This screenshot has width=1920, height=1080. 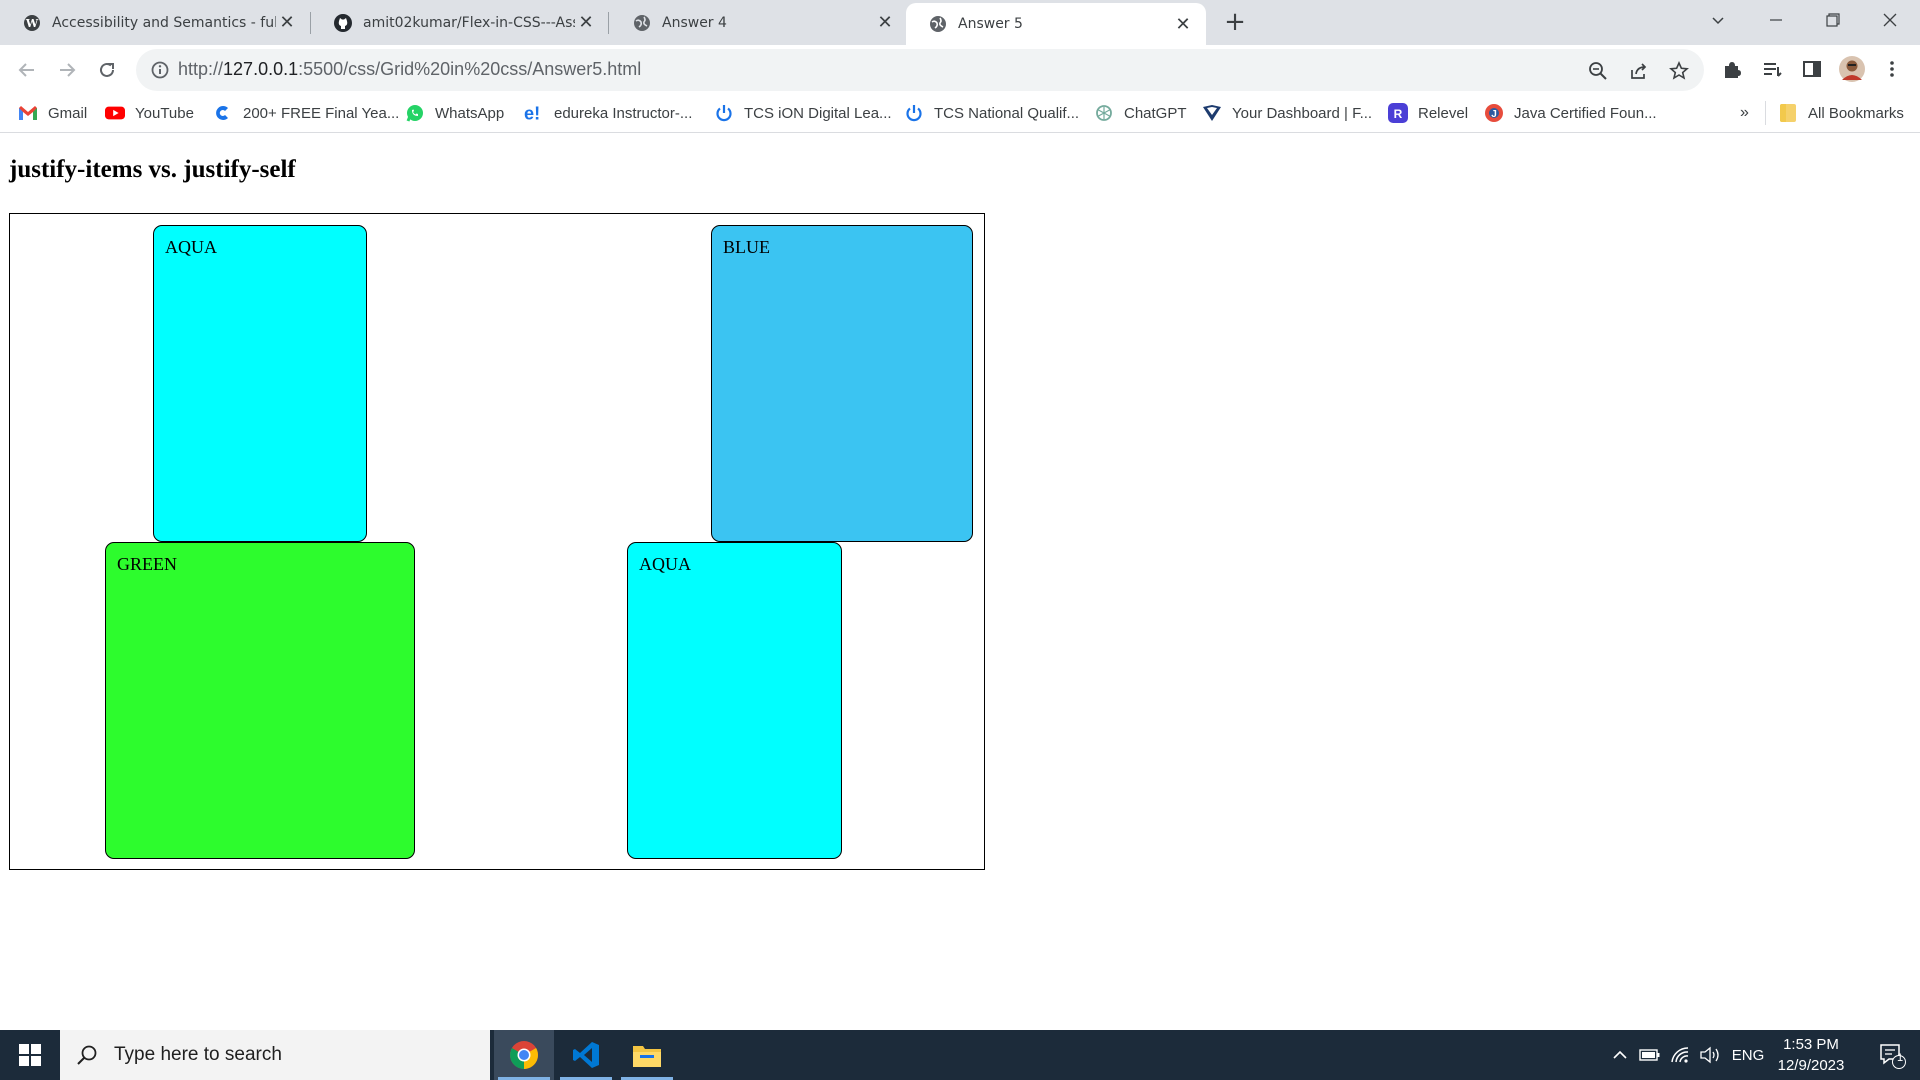 What do you see at coordinates (746, 247) in the screenshot?
I see `grid-item-label: BLUE` at bounding box center [746, 247].